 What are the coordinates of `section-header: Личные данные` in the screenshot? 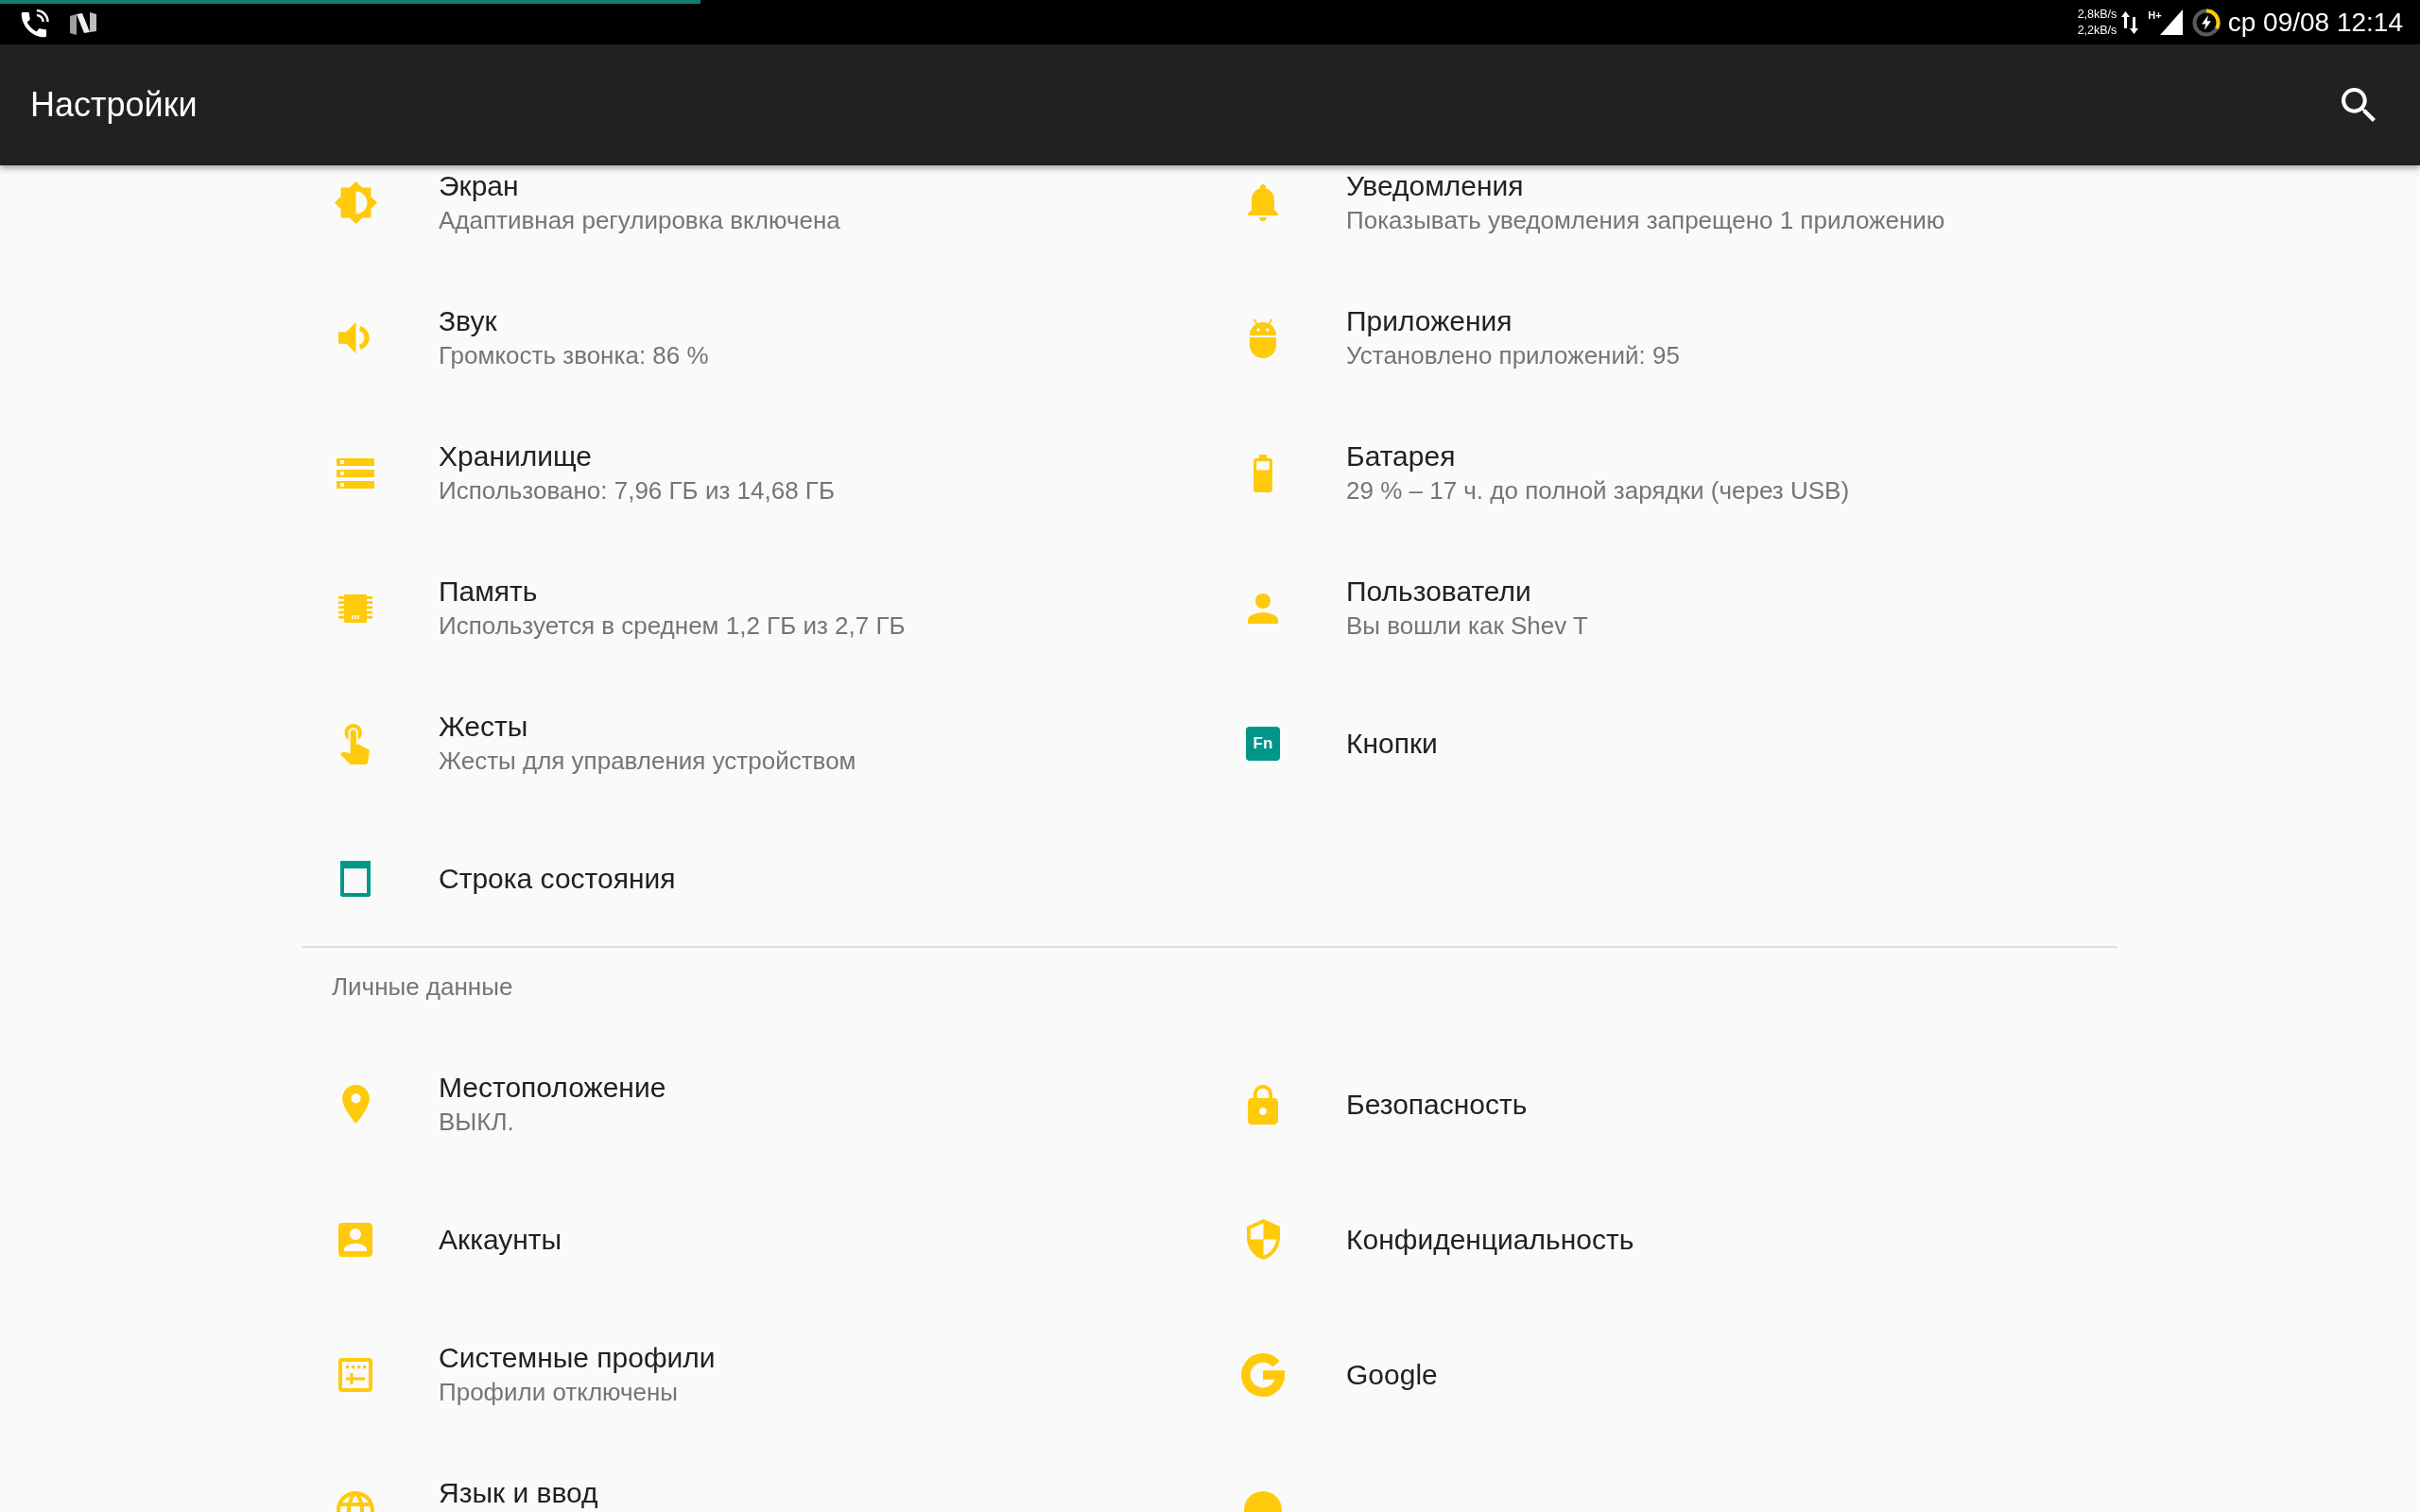 It's located at (423, 987).